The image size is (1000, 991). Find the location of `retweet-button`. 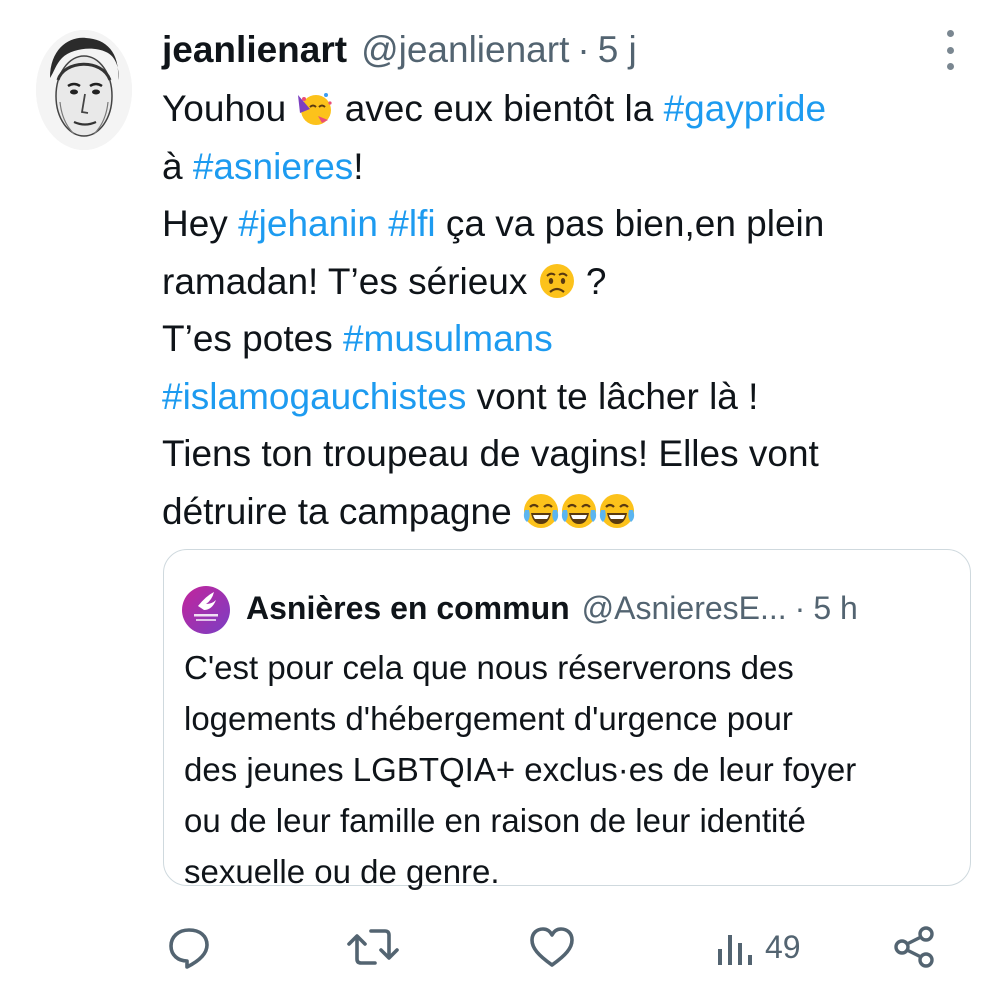

retweet-button is located at coordinates (373, 947).